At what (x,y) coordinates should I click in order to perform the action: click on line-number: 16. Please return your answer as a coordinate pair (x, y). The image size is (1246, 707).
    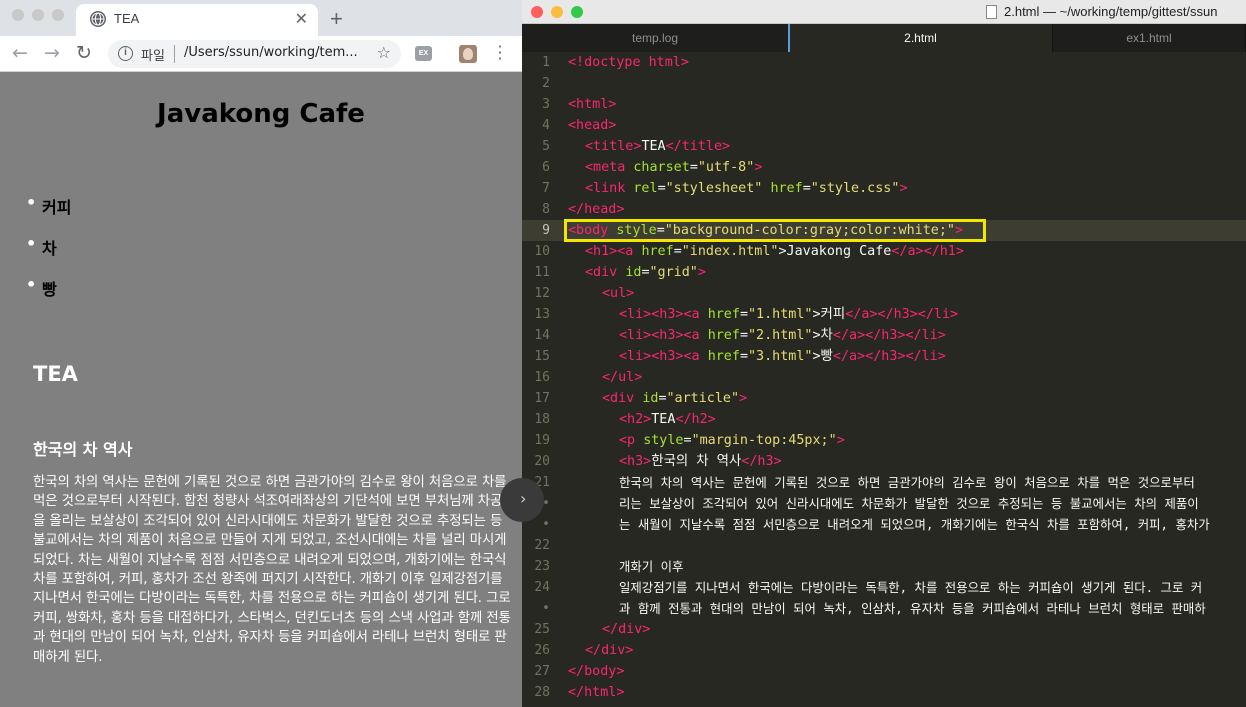
    Looking at the image, I should click on (542, 377).